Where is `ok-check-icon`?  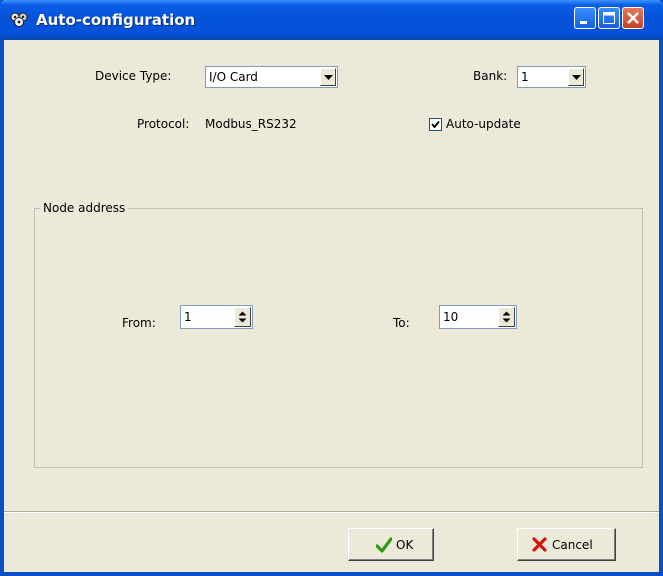
ok-check-icon is located at coordinates (384, 545).